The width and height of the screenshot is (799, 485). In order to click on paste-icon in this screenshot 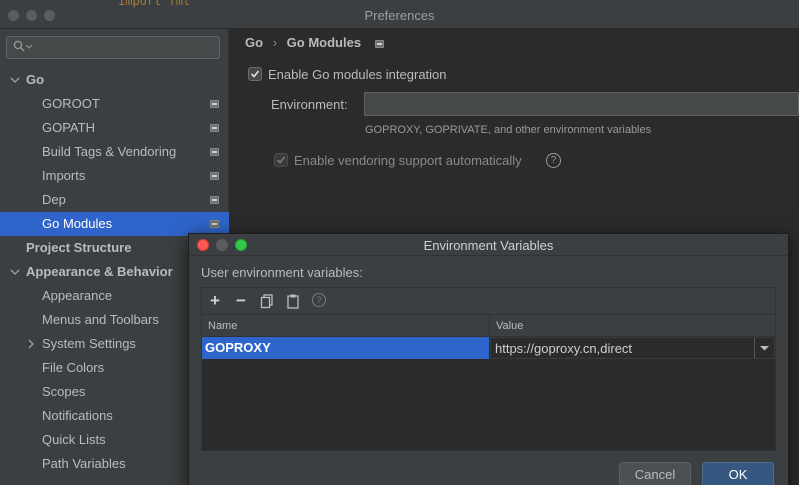, I will do `click(293, 301)`.